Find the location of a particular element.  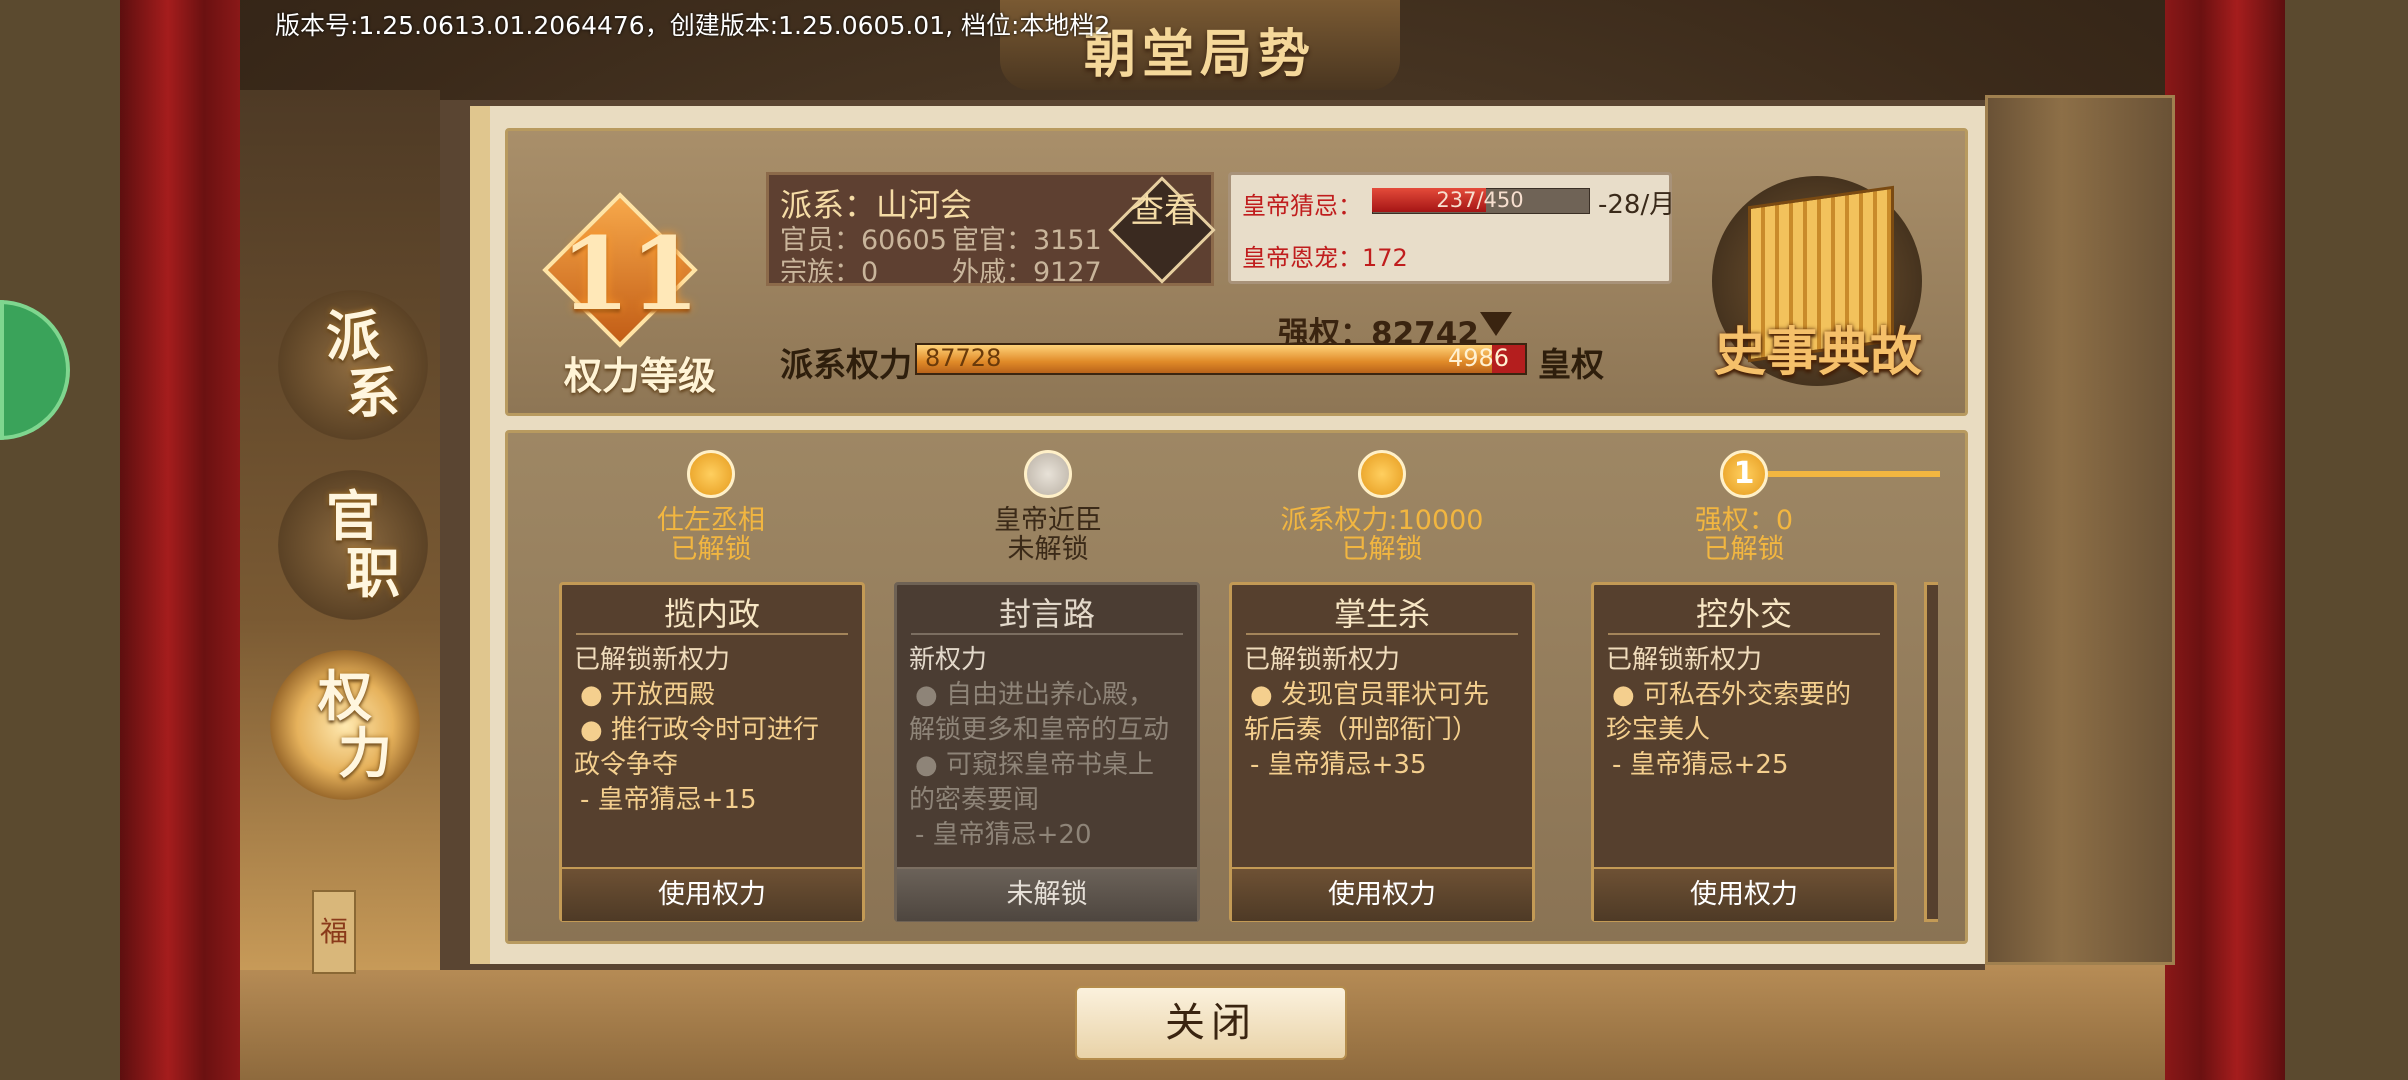

left-wall is located at coordinates (60, 540).